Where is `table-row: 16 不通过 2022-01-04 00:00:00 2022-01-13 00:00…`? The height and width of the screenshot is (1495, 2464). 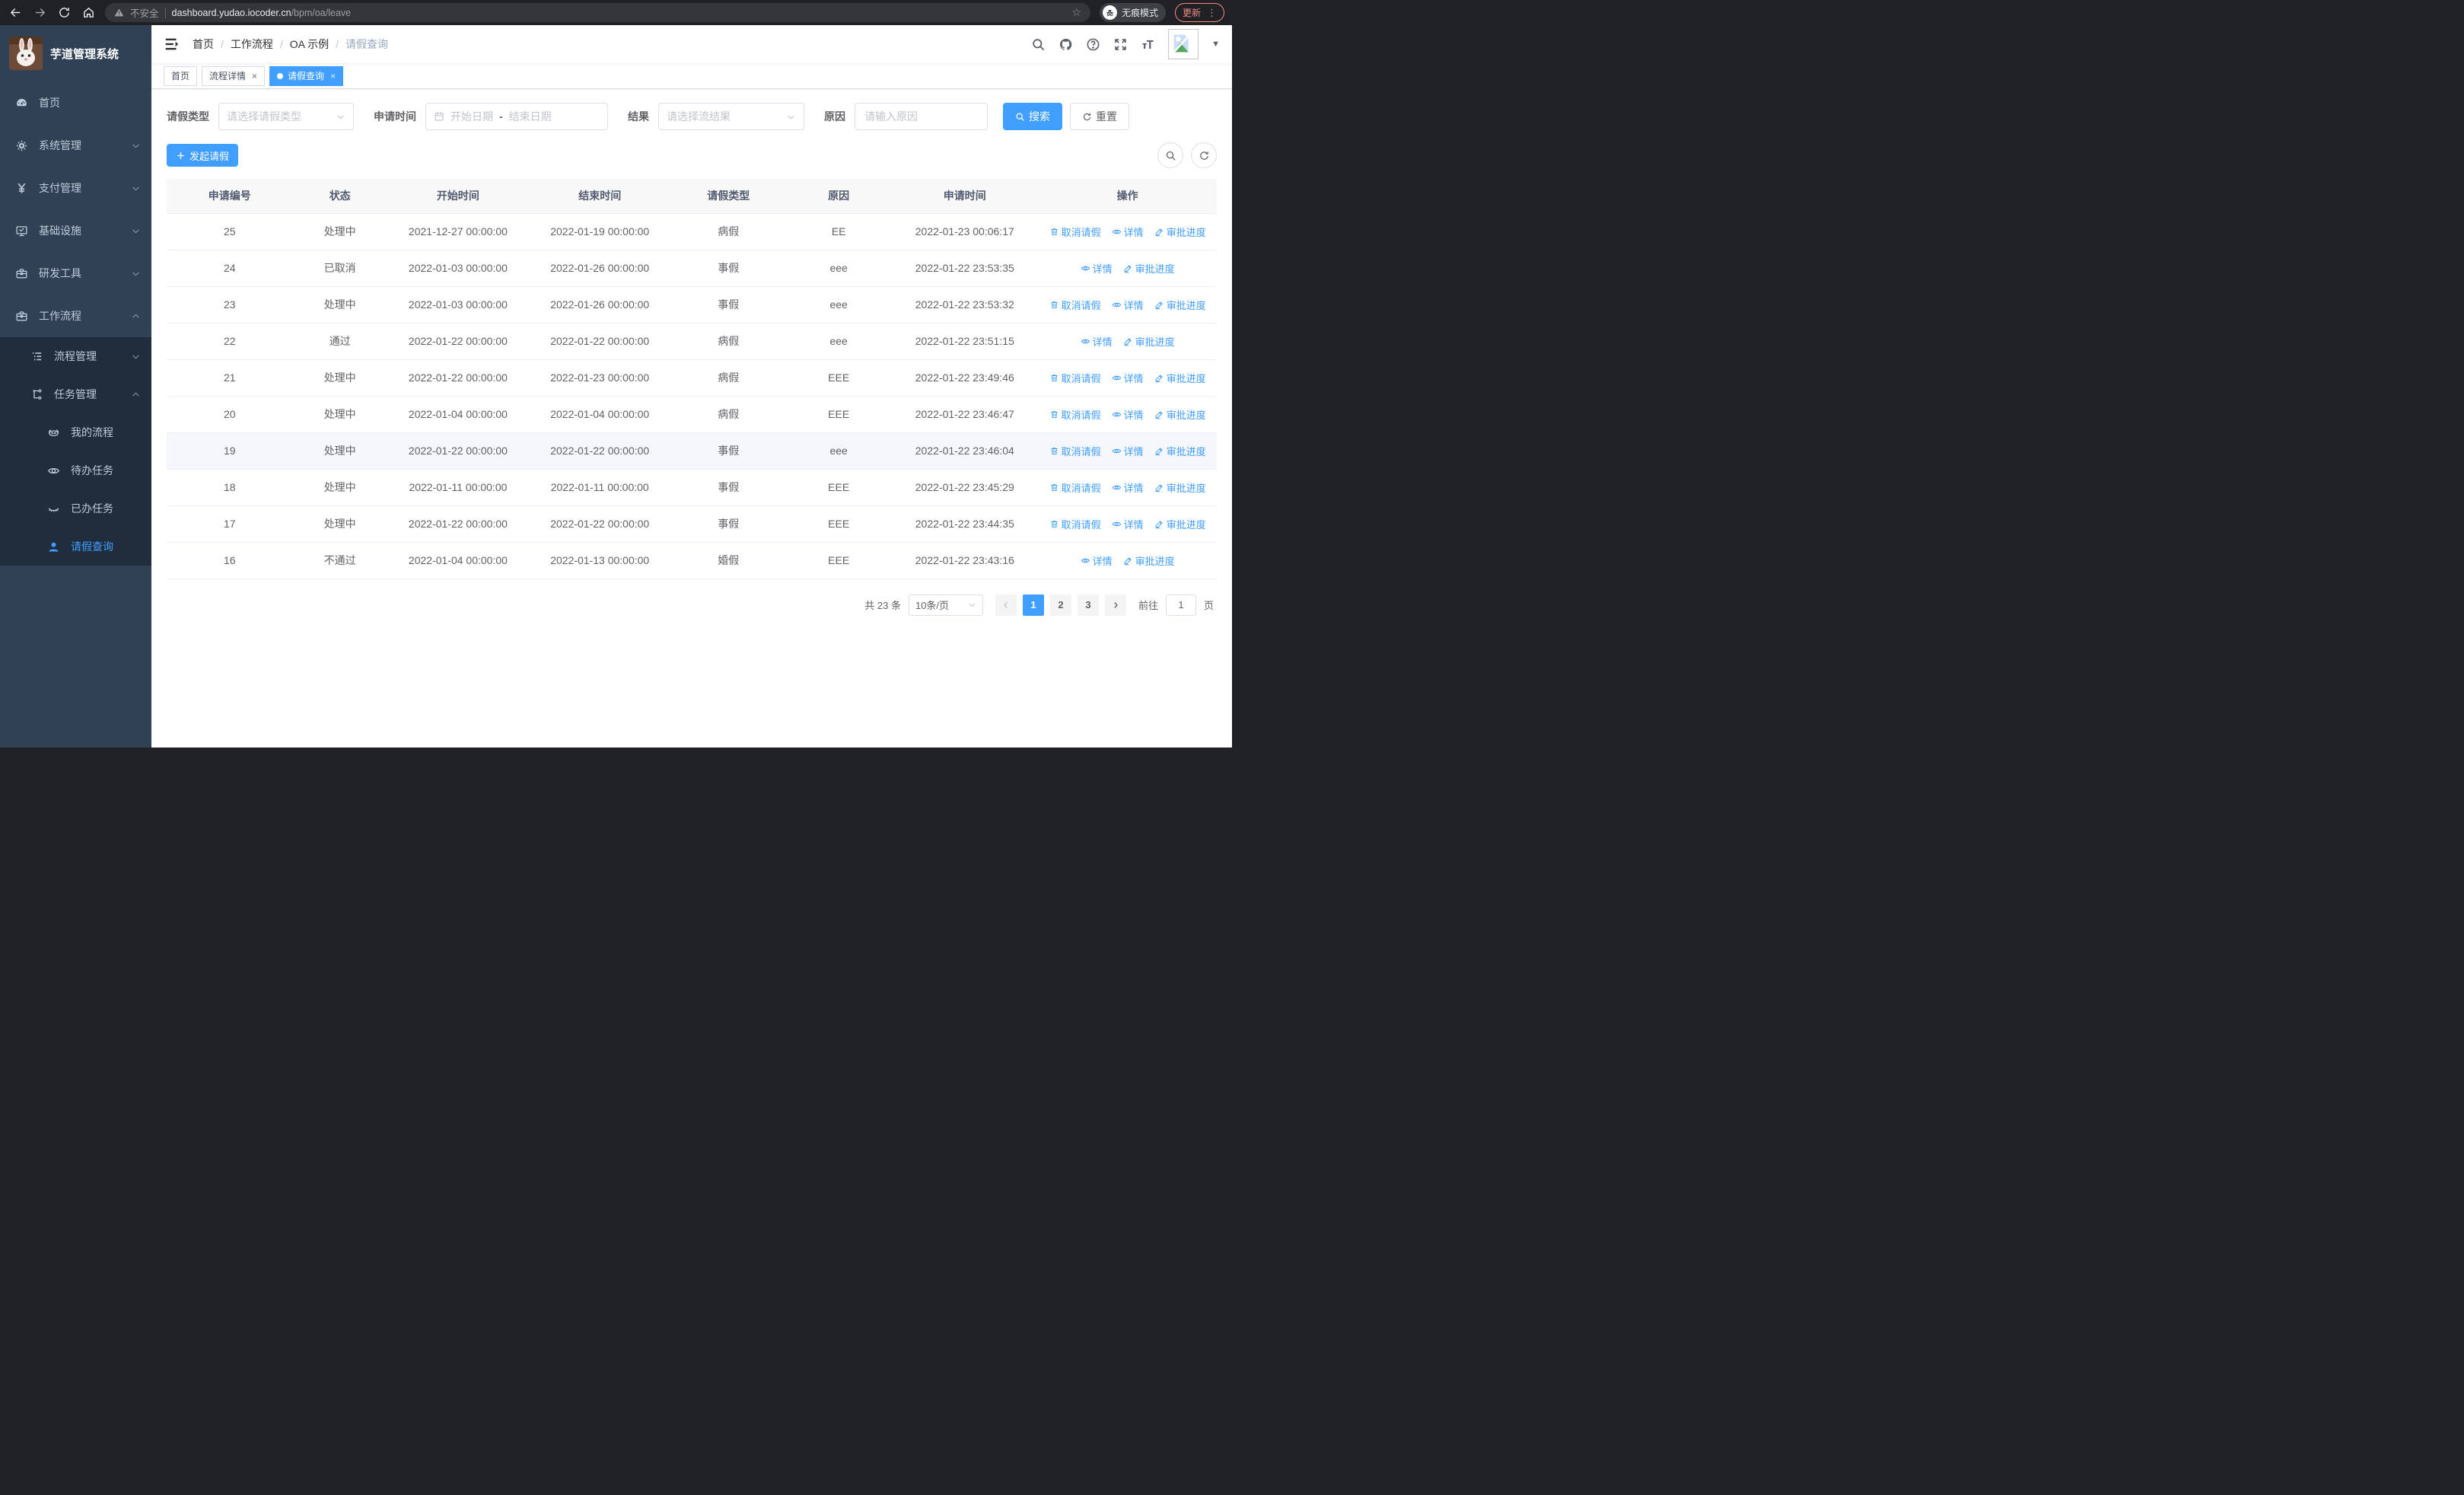 table-row: 16 不通过 2022-01-04 00:00:00 2022-01-13 00:00… is located at coordinates (692, 560).